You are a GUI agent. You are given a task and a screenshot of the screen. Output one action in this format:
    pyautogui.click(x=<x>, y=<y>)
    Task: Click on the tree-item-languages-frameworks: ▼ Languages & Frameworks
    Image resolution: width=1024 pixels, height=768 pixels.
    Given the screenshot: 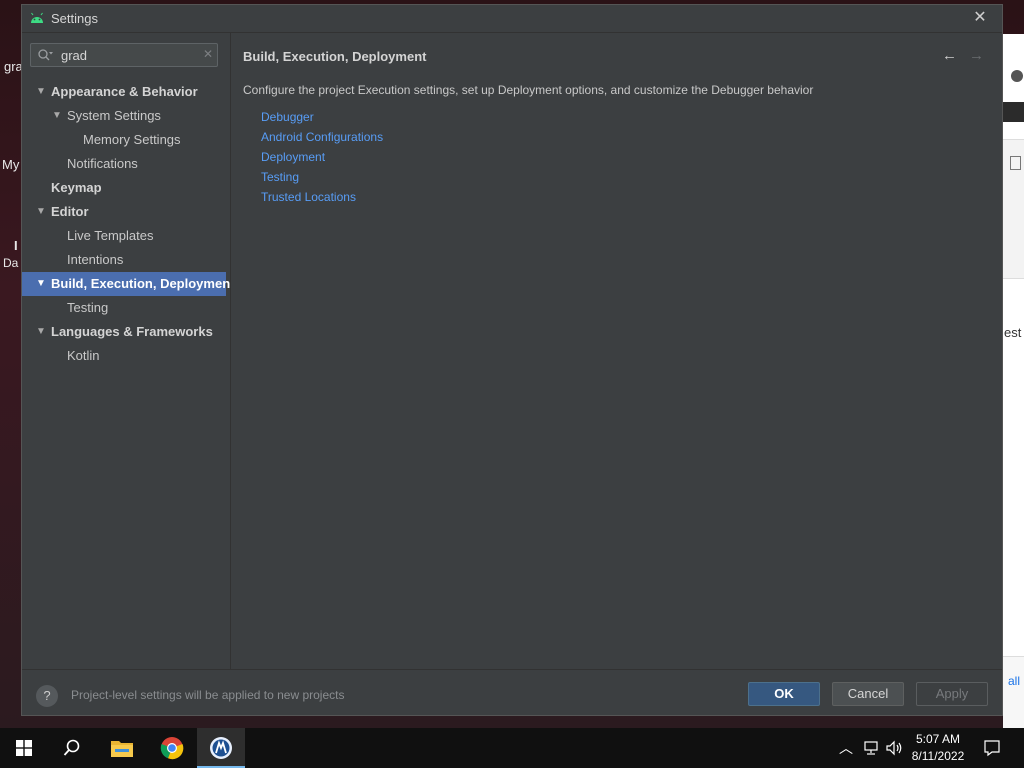 What is the action you would take?
    pyautogui.click(x=124, y=332)
    